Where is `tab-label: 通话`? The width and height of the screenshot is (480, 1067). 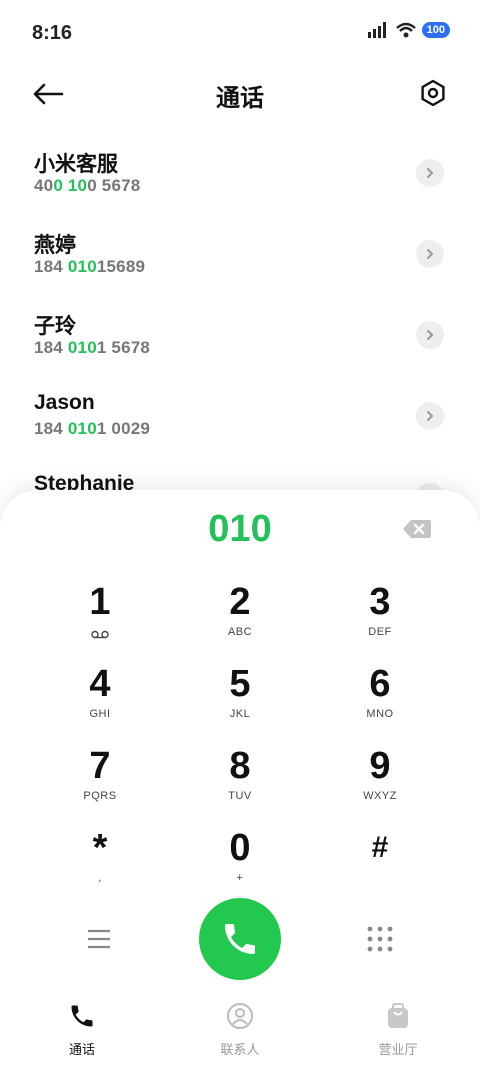
tab-label: 通话 is located at coordinates (81, 1049).